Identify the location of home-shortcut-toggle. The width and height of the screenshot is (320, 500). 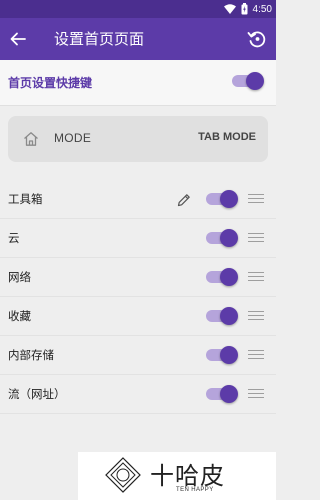
(248, 81).